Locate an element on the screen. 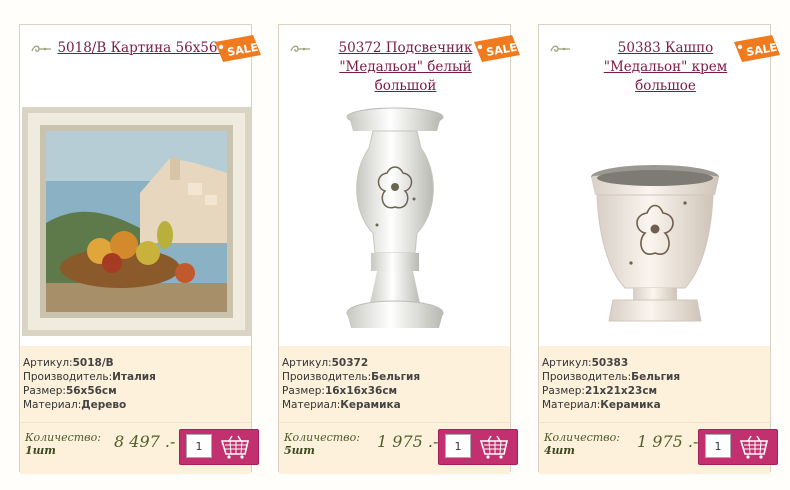 Image resolution: width=790 pixels, height=490 pixels. quantity-label: Количество: 5шт is located at coordinates (322, 444).